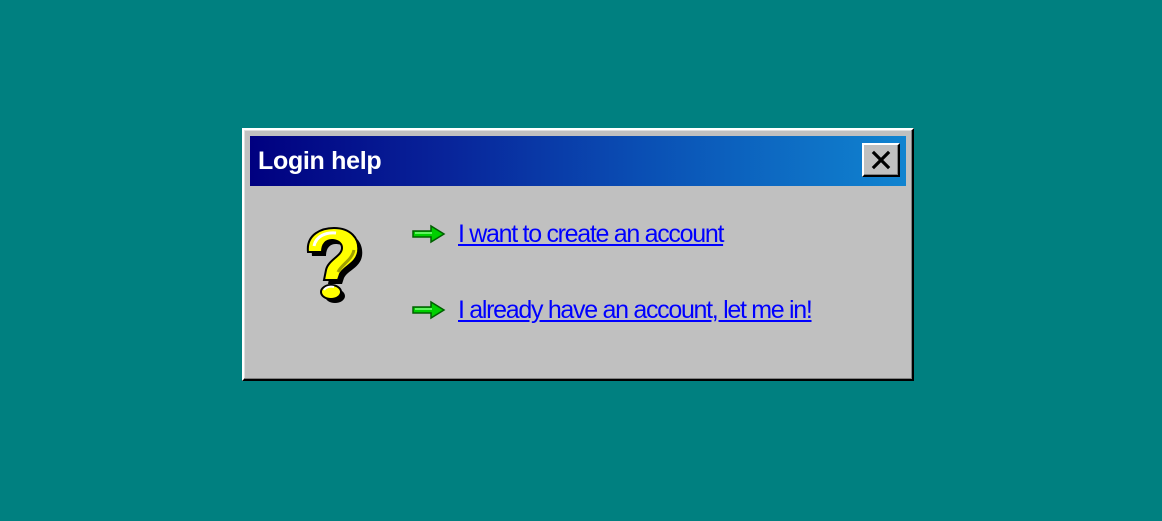 Image resolution: width=1162 pixels, height=521 pixels. I want to click on close-button, so click(881, 160).